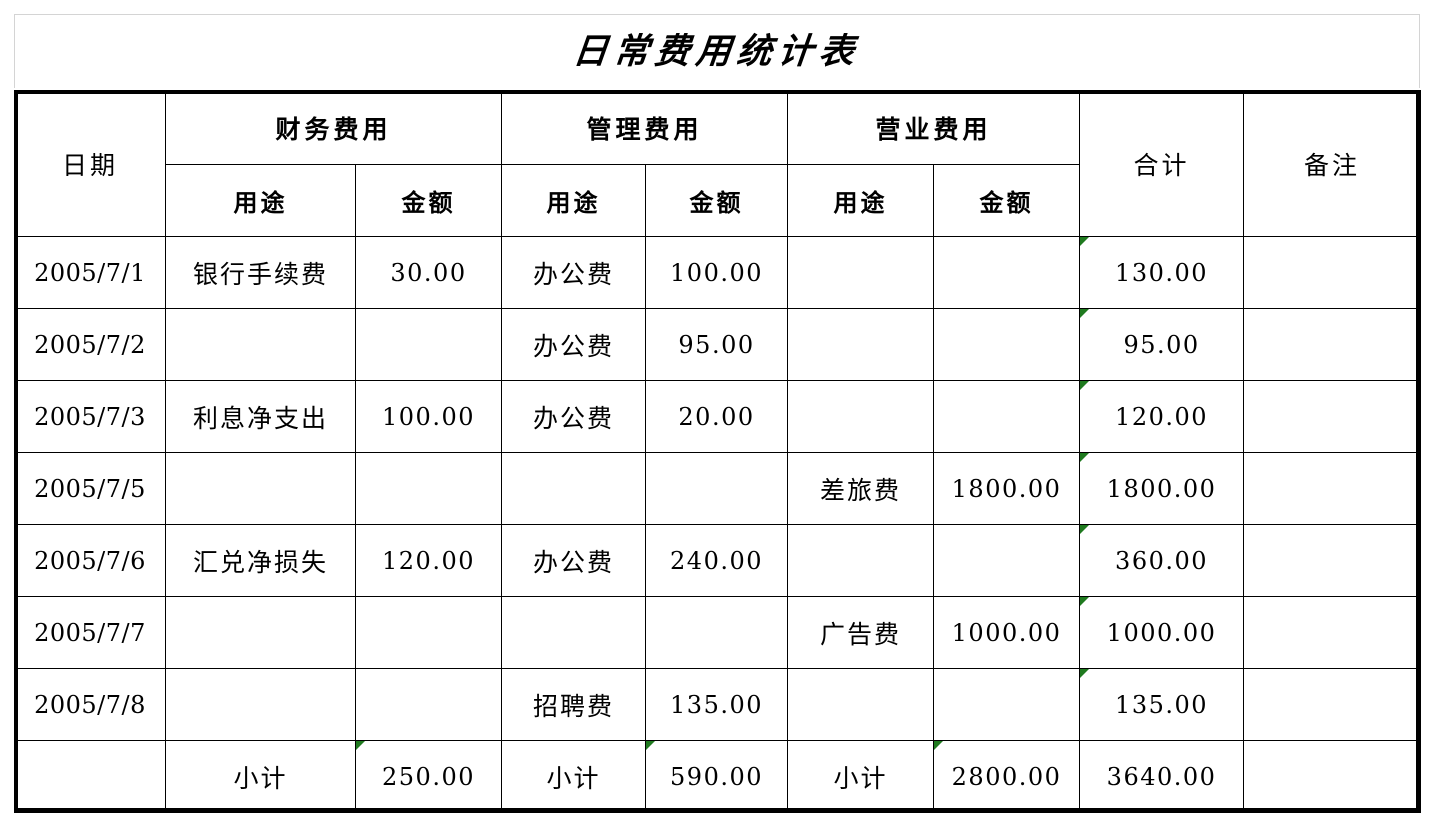 Image resolution: width=1436 pixels, height=828 pixels. I want to click on cell-date: 2005/7/3, so click(90, 416).